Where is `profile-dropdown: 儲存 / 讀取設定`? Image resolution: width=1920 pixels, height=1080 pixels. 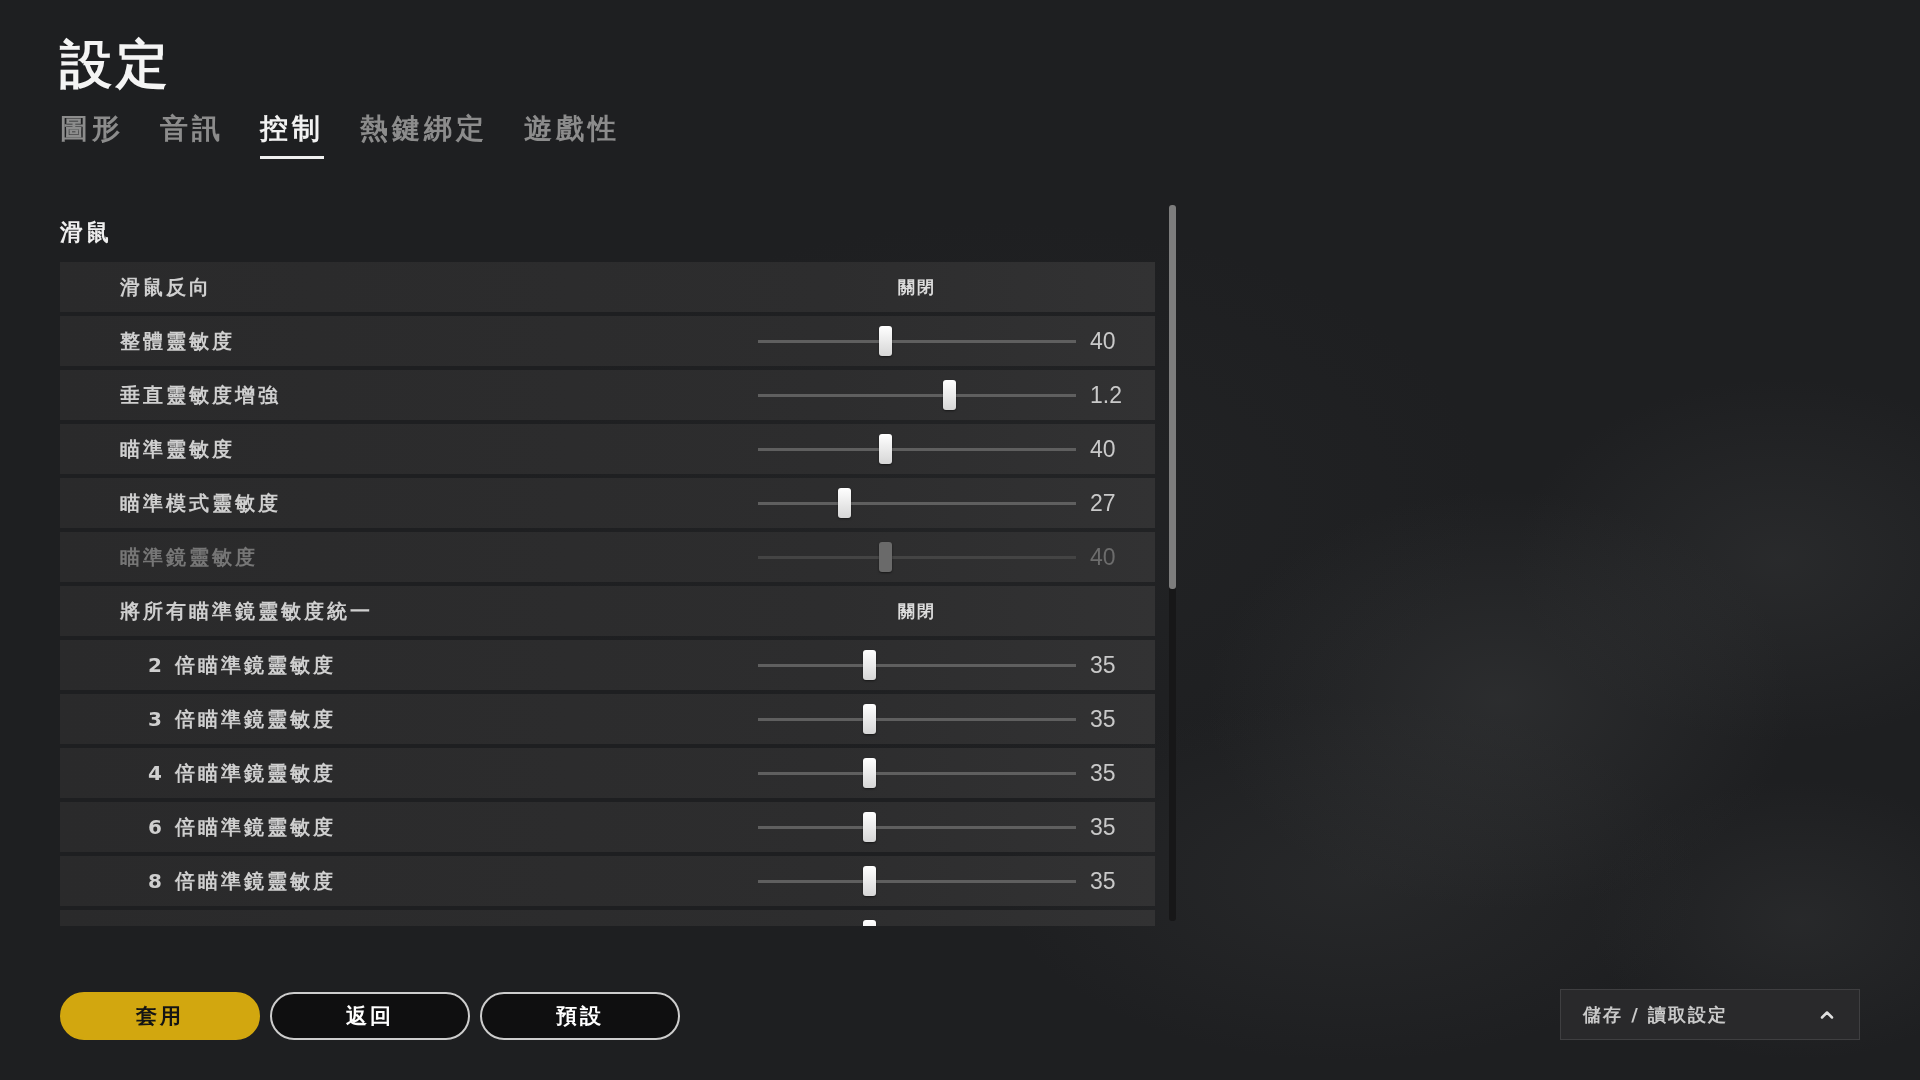
profile-dropdown: 儲存 / 讀取設定 is located at coordinates (1710, 1014).